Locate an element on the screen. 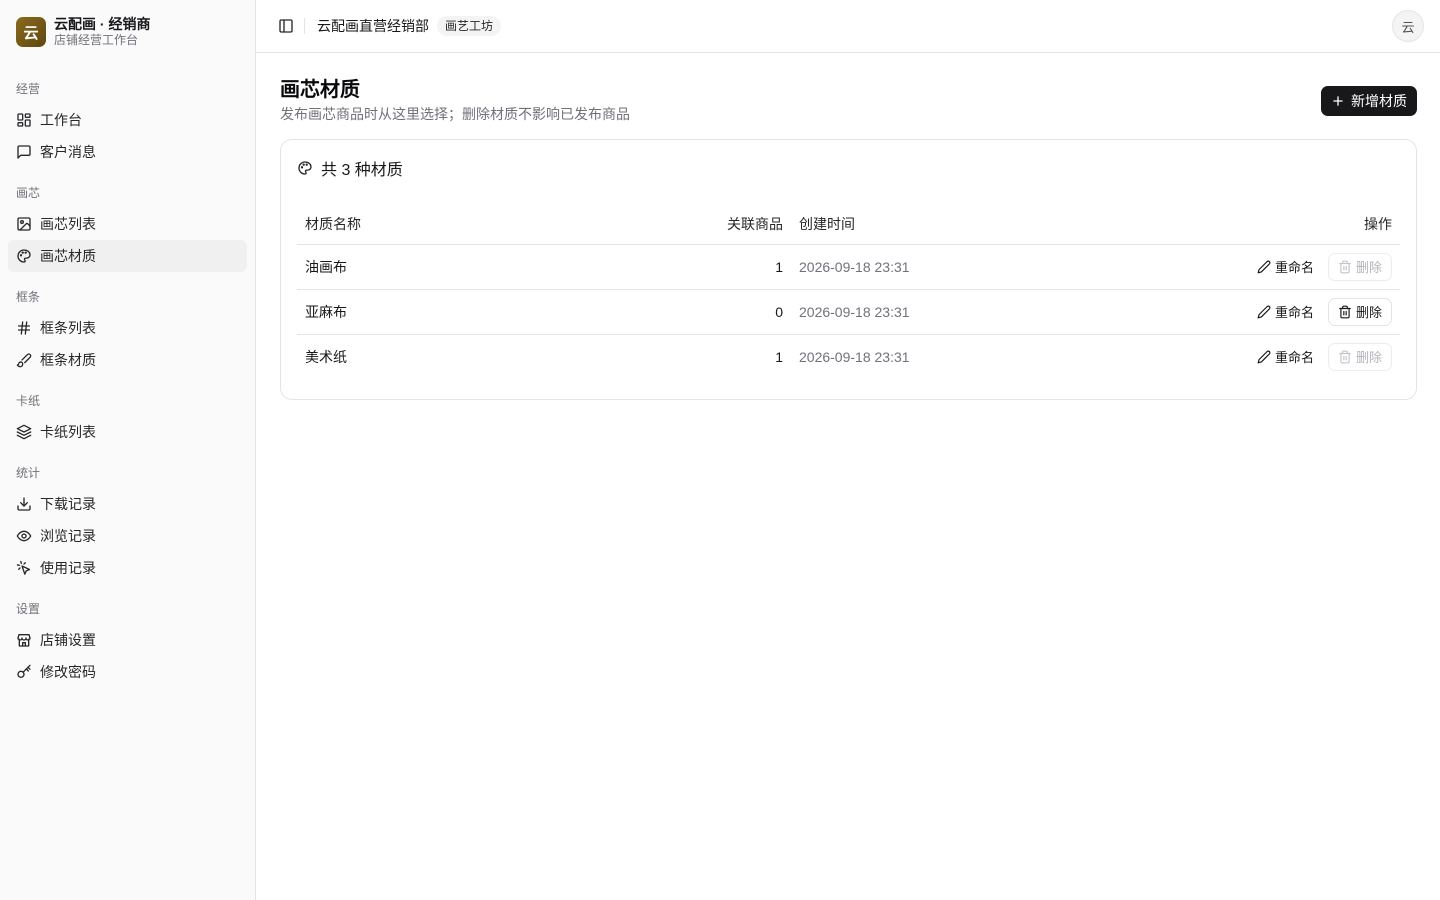 Image resolution: width=1440 pixels, height=900 pixels. table-row: 油画布 1 2026-09-18 23:31 重命名 删除 is located at coordinates (848, 267).